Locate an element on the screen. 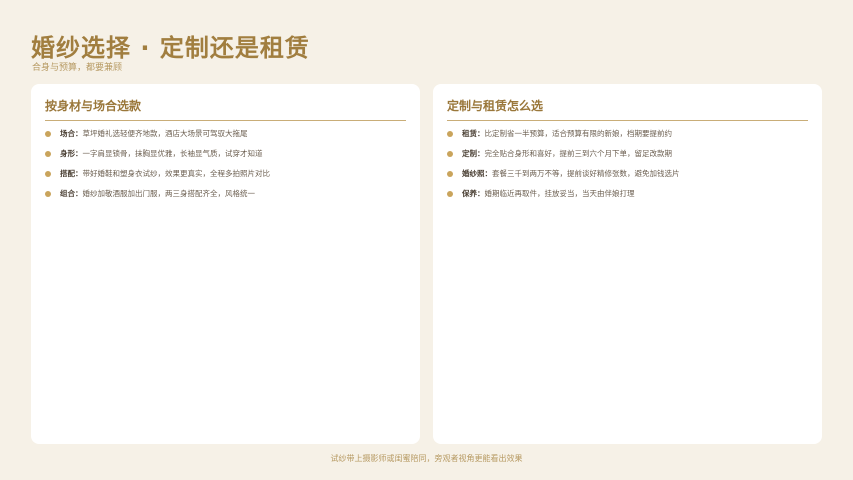 The image size is (853, 480). list-item: 场合：草坪婚礼选轻便齐地款，酒店大场景可驾驭大拖尾 is located at coordinates (225, 134).